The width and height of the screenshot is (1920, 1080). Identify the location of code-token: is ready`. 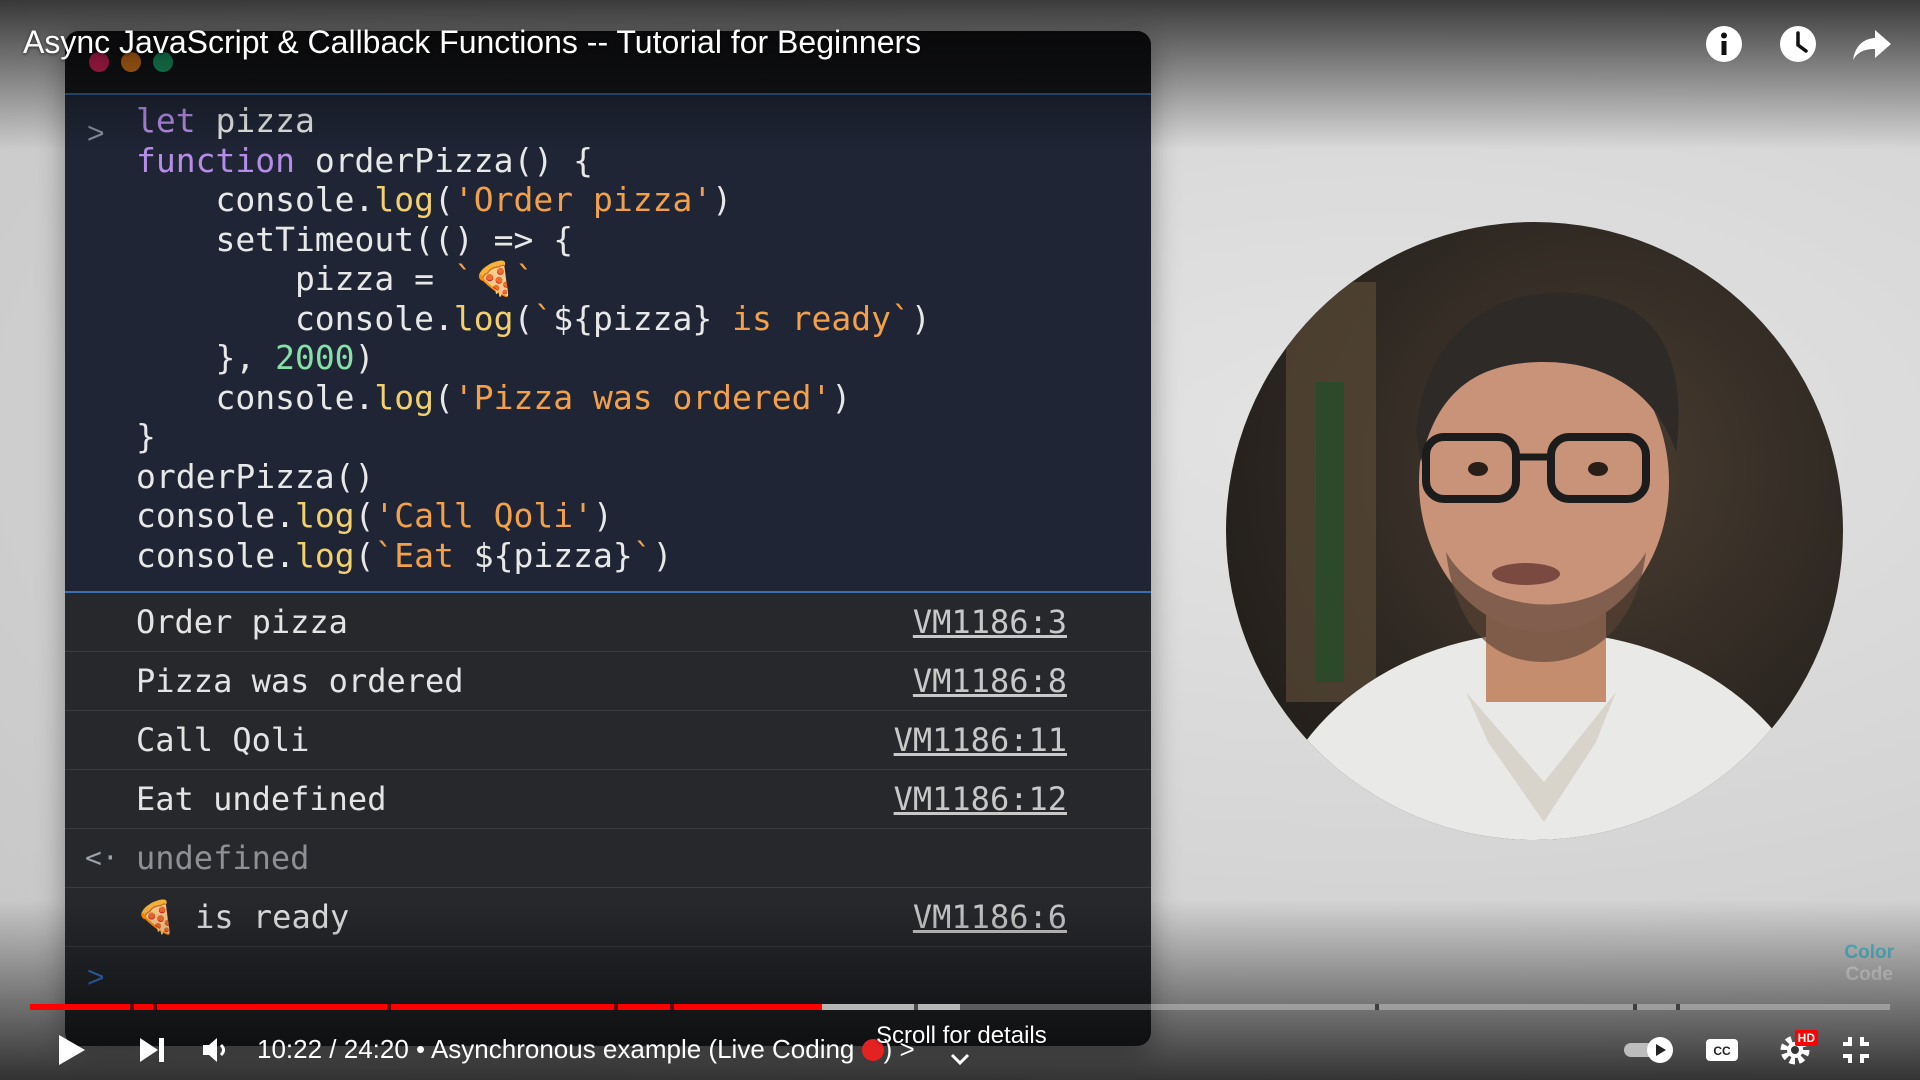
(811, 318).